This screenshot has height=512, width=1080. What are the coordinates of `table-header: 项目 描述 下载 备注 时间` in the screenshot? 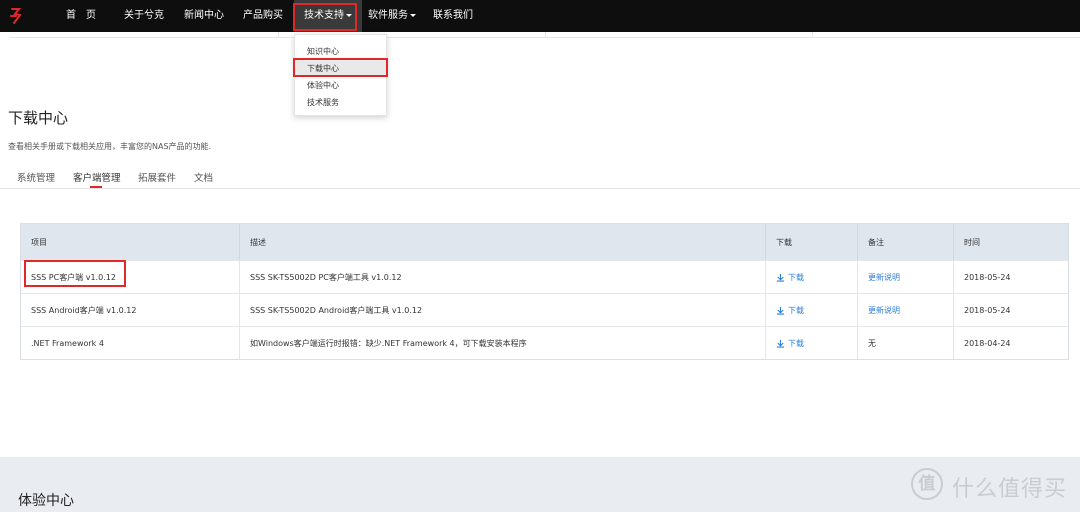 It's located at (544, 242).